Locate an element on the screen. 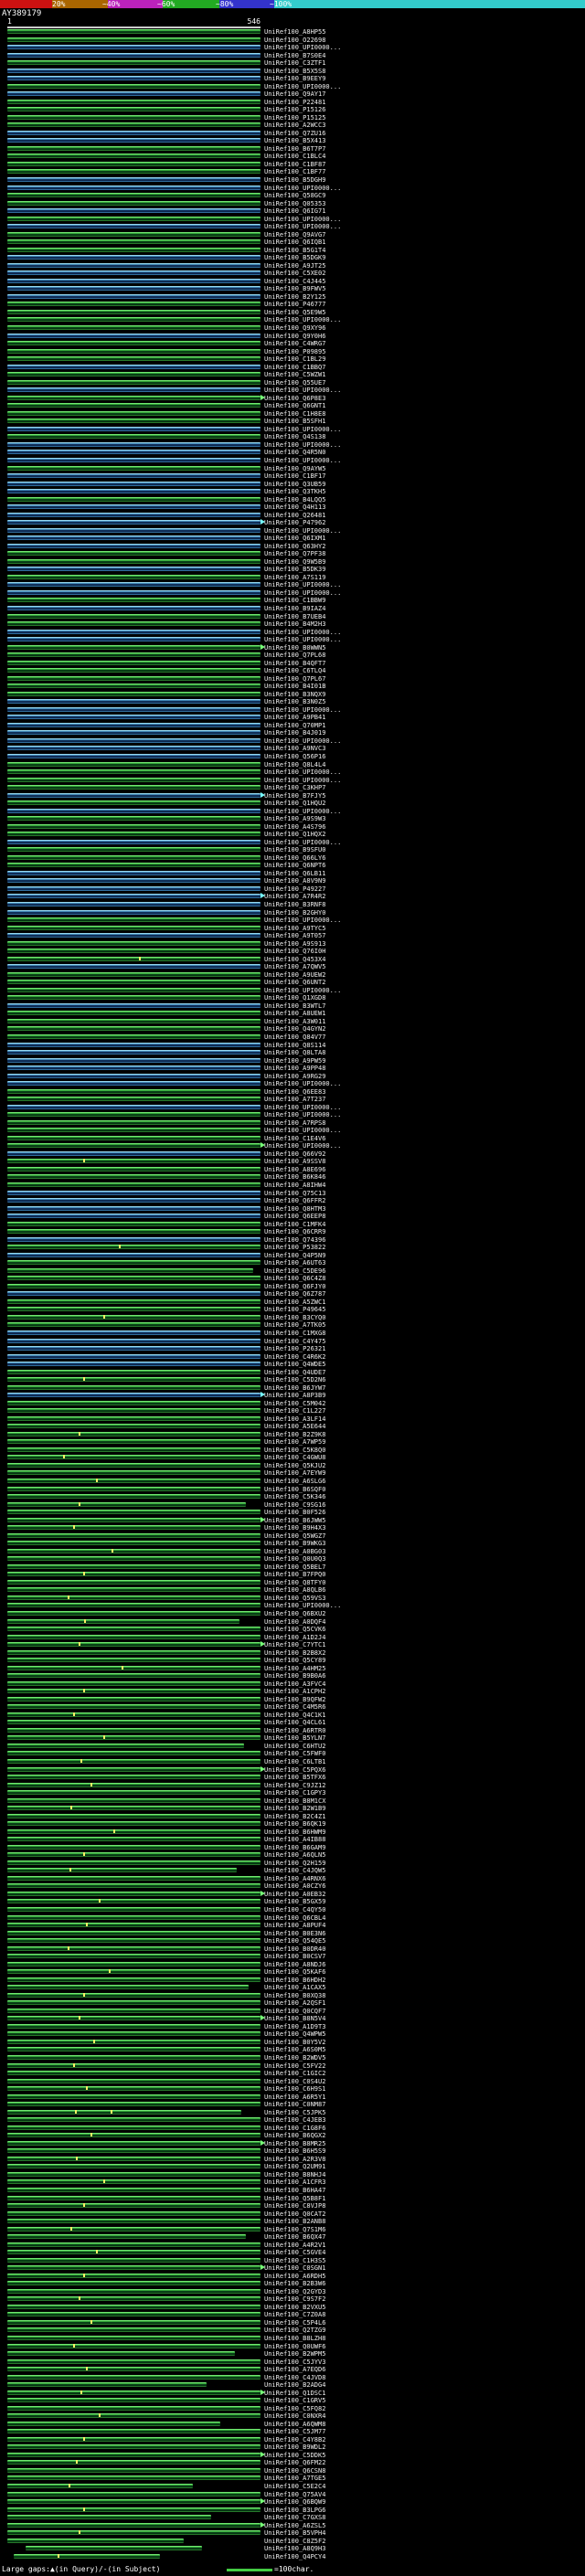 This screenshot has height=2576, width=585. hit-label: UniRef100_A6RTR0 is located at coordinates (295, 1731).